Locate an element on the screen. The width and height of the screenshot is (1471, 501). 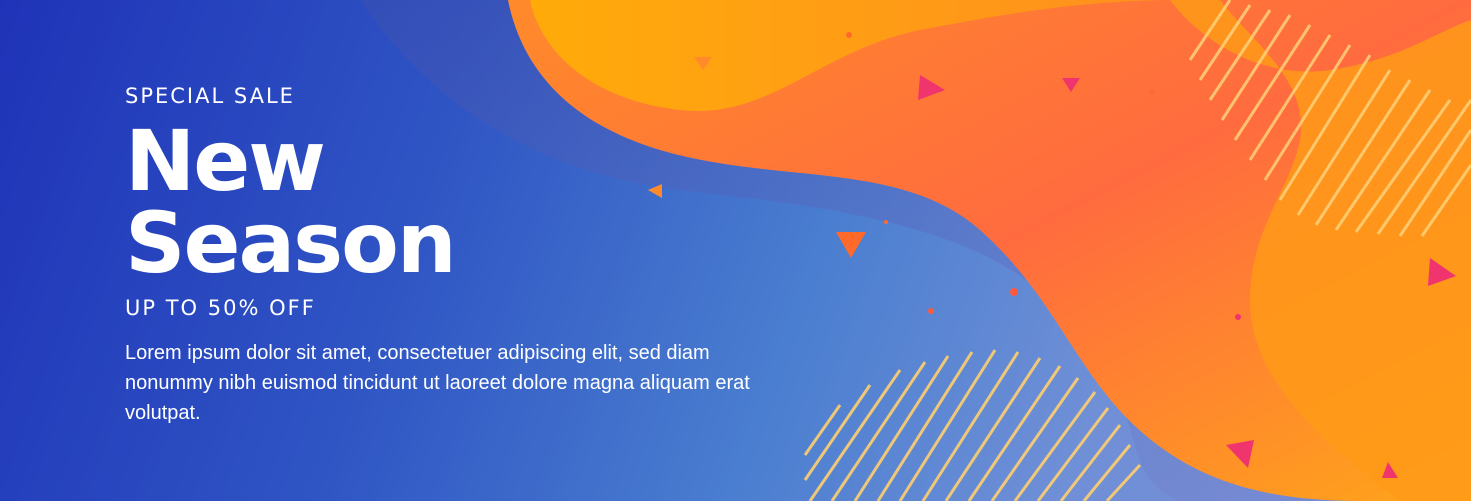
headline-line-1: New is located at coordinates (225, 161).